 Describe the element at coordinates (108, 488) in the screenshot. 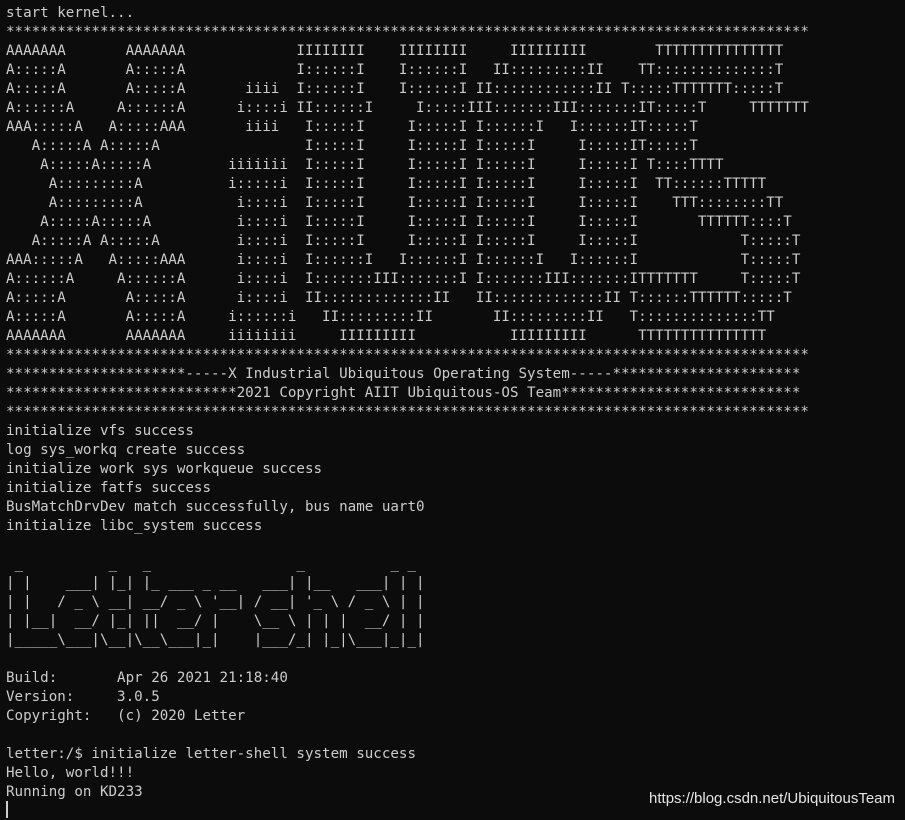

I see `terminal-line: initialize fatfs success` at that location.